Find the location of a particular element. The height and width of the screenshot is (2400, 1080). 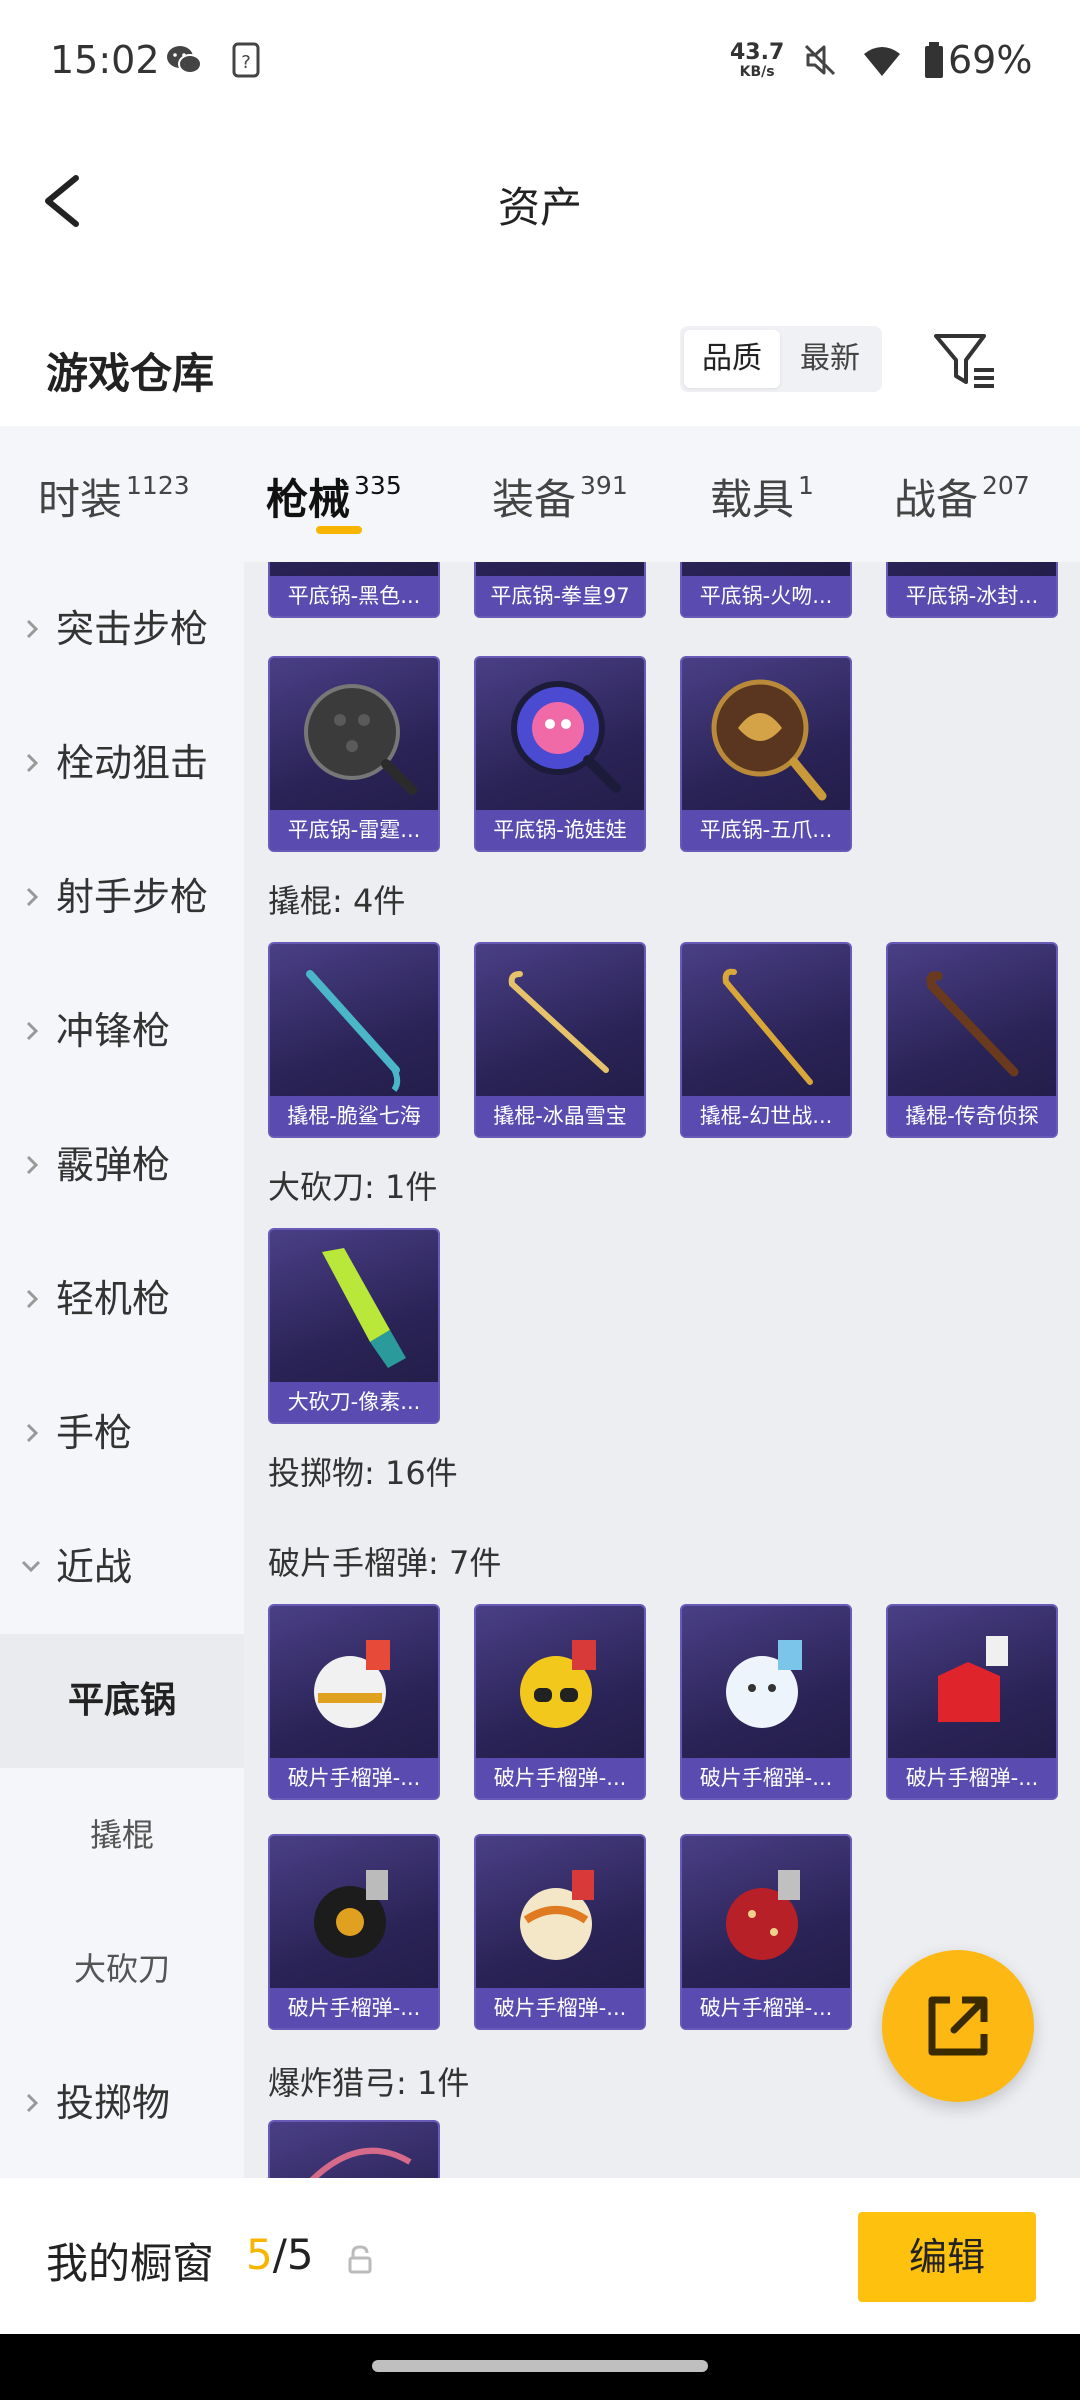

tab-guns: 枪械 335 is located at coordinates (334, 496).